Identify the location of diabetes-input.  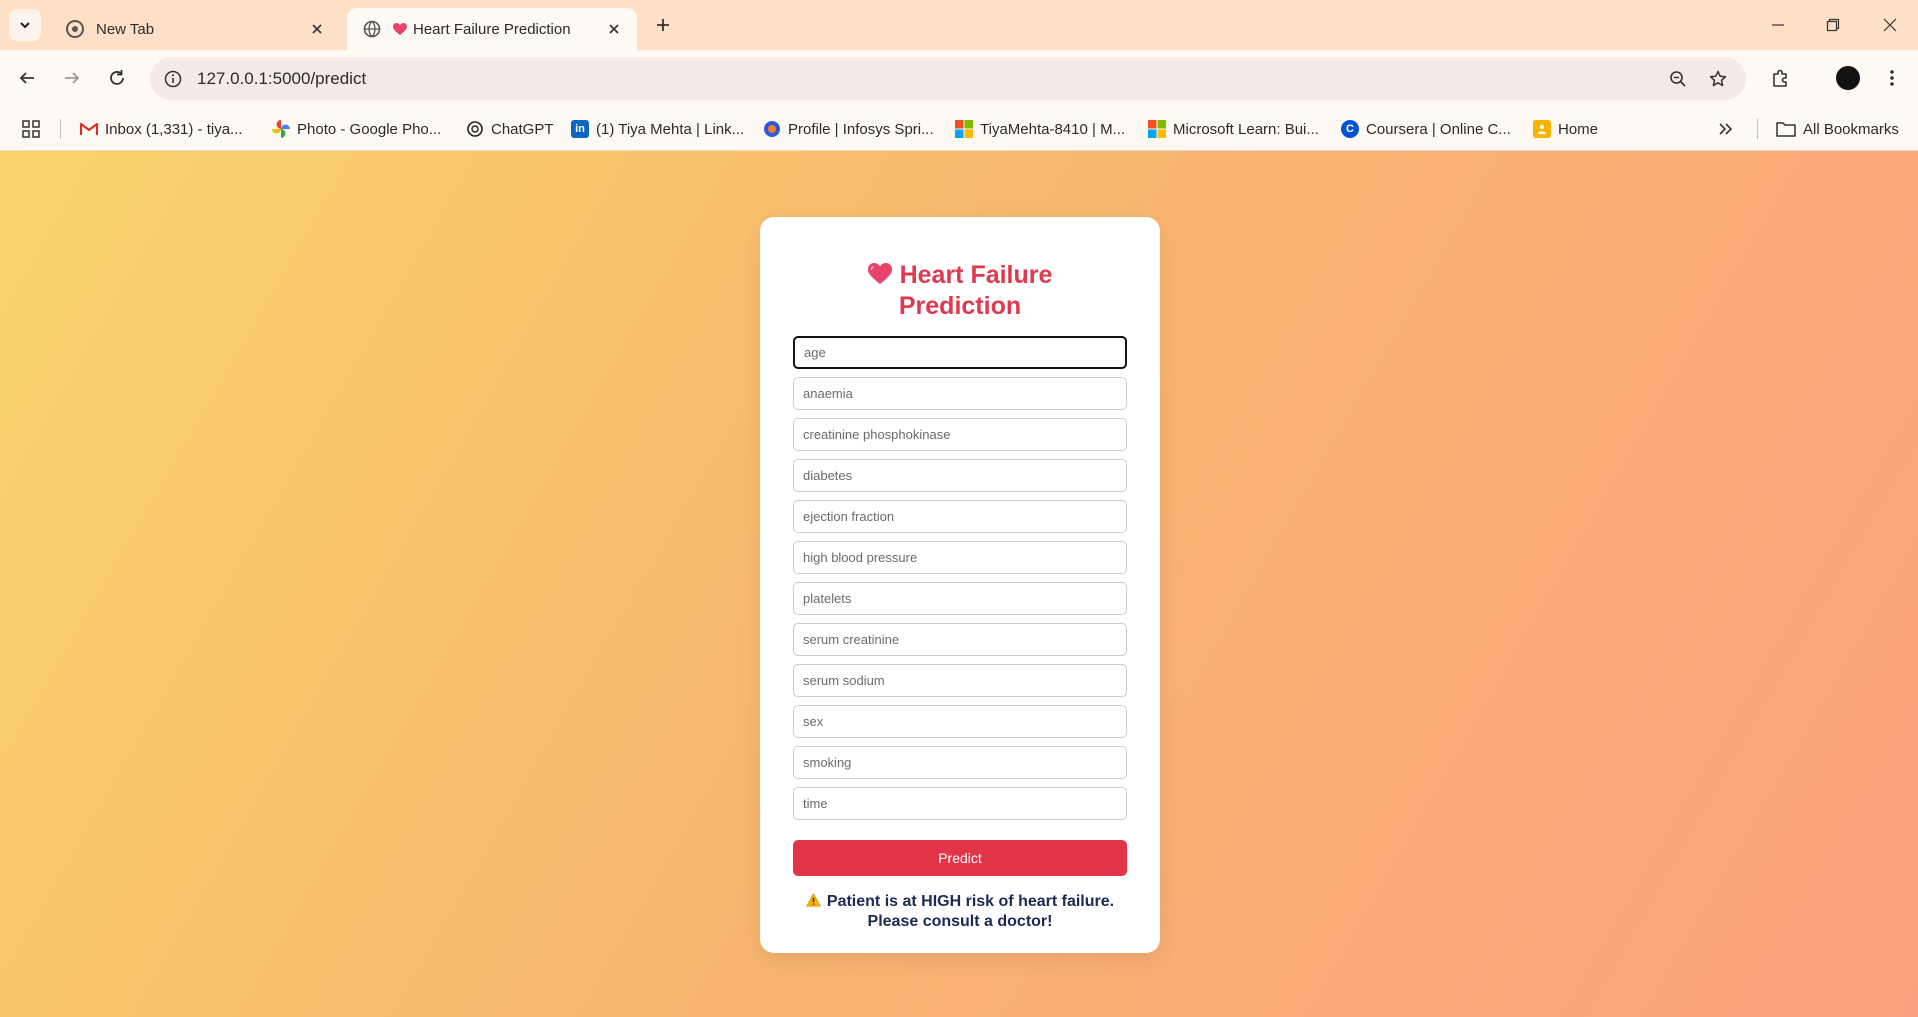
(960, 475).